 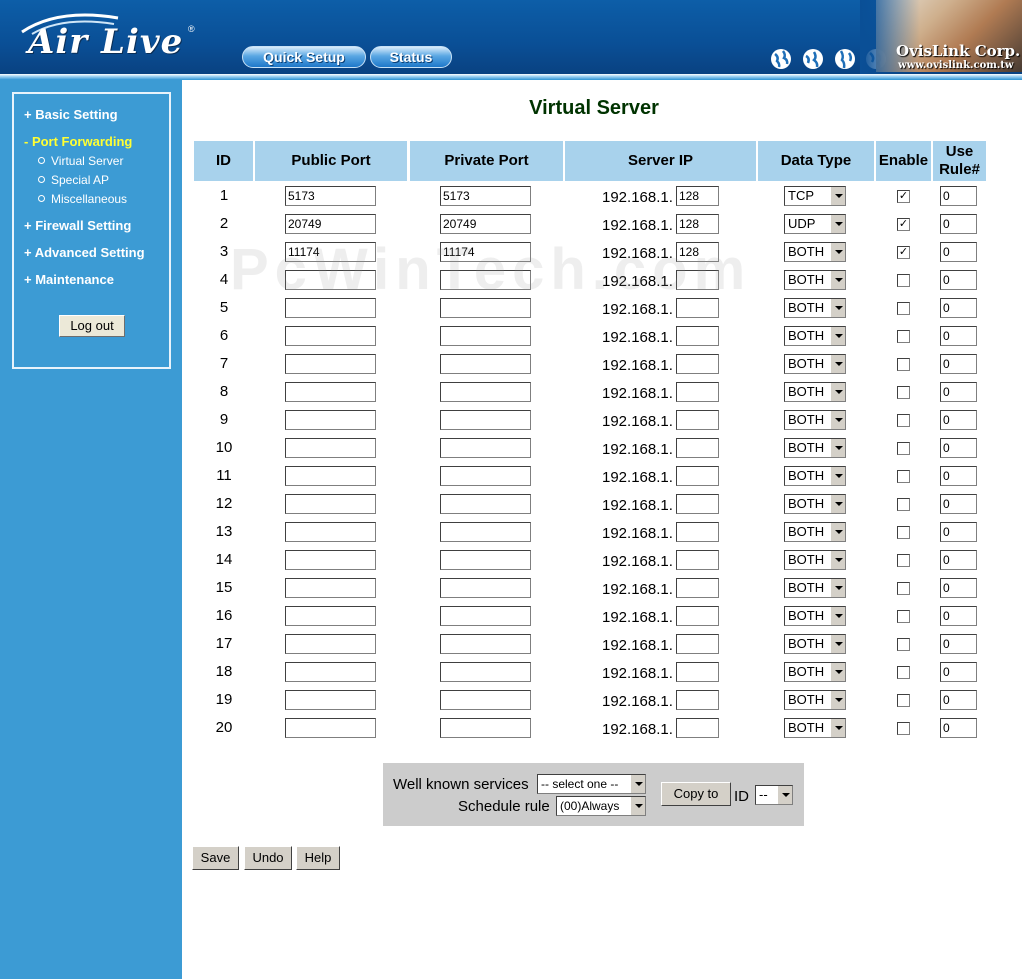 What do you see at coordinates (268, 858) in the screenshot?
I see `undo-button: Undo` at bounding box center [268, 858].